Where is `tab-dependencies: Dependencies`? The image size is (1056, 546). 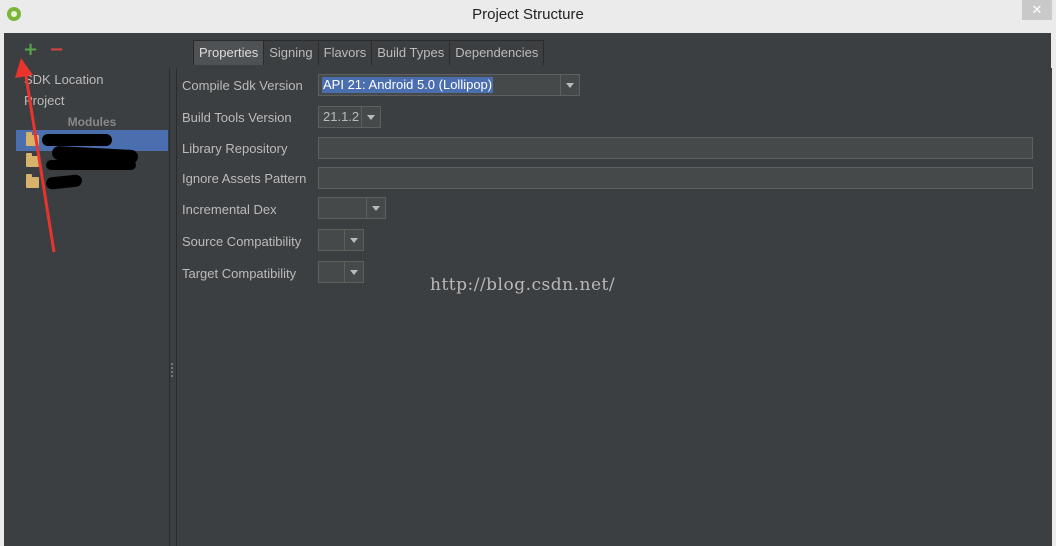
tab-dependencies: Dependencies is located at coordinates (497, 52).